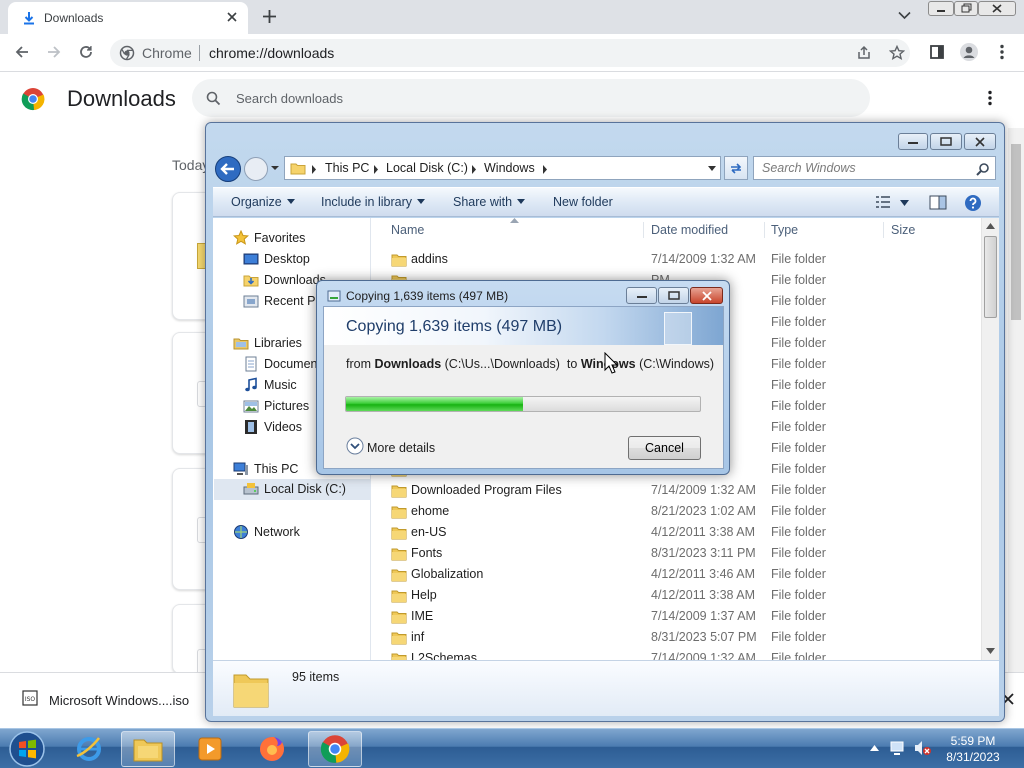 This screenshot has height=768, width=1024. What do you see at coordinates (335, 749) in the screenshot?
I see `taskbar-chrome` at bounding box center [335, 749].